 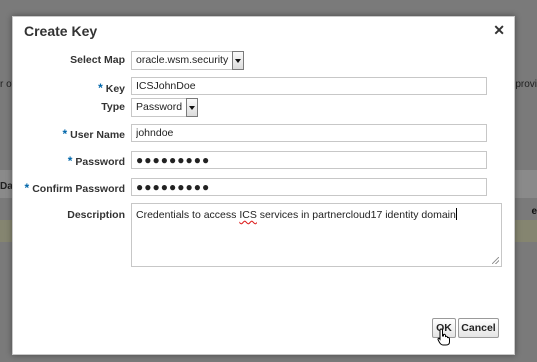 I want to click on confirm-password-label-text: Confirm Password, so click(x=78, y=189).